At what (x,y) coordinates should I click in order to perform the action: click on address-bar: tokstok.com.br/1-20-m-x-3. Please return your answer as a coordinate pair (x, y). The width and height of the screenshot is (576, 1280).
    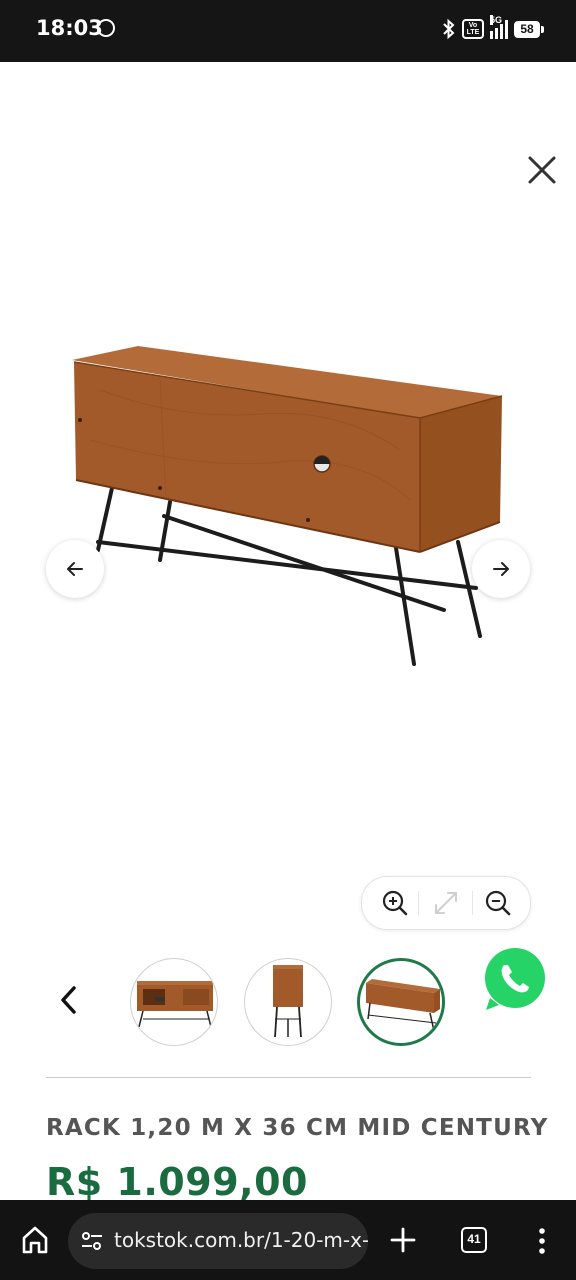
    Looking at the image, I should click on (218, 1241).